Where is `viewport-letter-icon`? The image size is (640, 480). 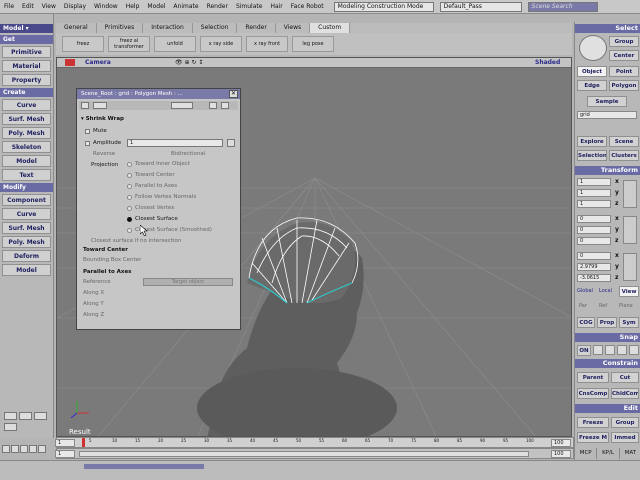
viewport-letter-icon is located at coordinates (70, 62).